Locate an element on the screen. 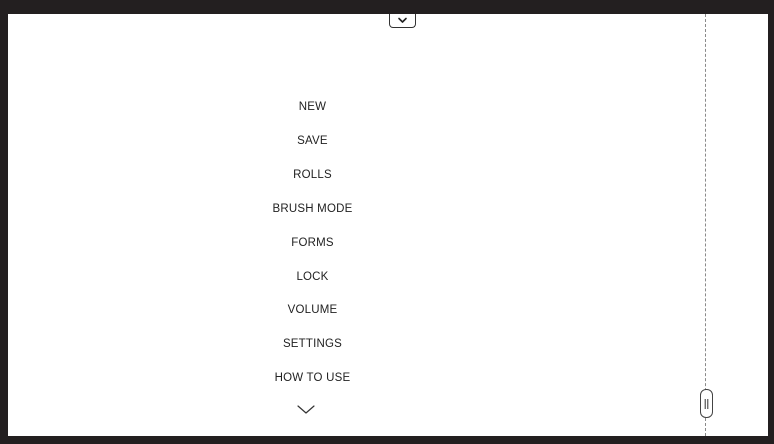 The height and width of the screenshot is (444, 774). menu-item-brush-mode: BRUSH MODE is located at coordinates (312, 209).